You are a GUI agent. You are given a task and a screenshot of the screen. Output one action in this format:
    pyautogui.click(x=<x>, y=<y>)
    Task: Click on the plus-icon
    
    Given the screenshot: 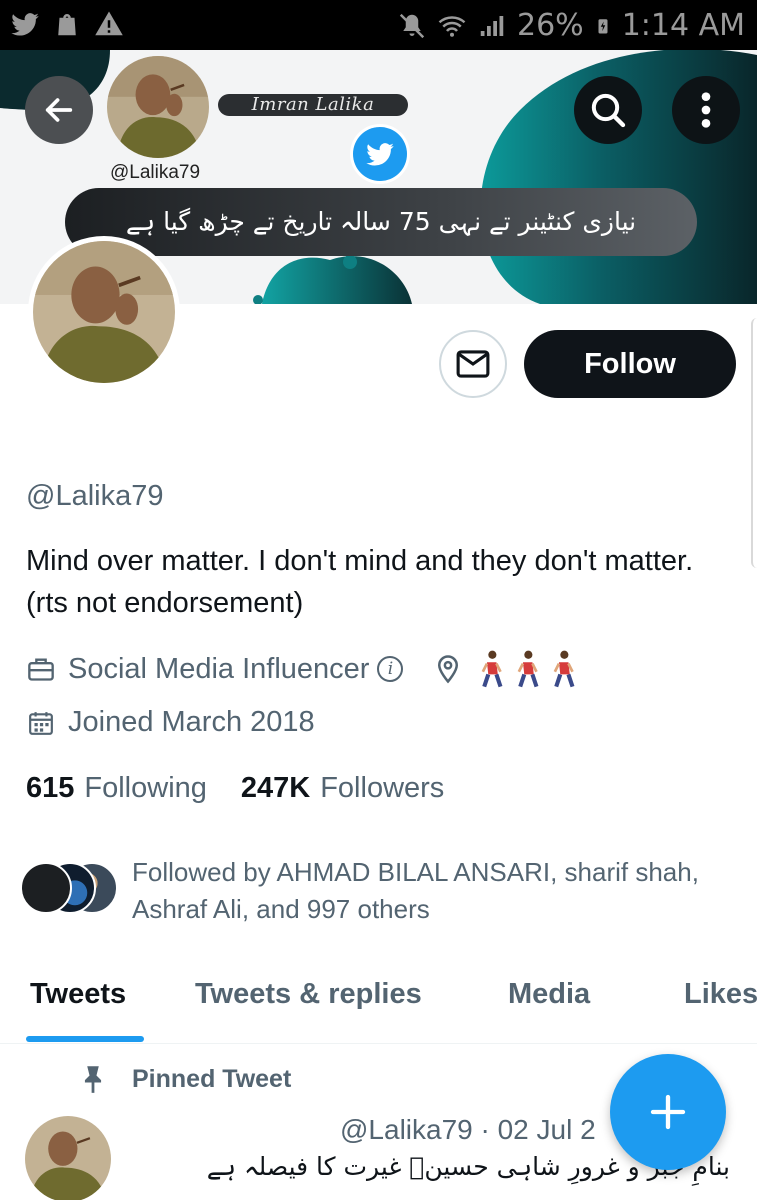 What is the action you would take?
    pyautogui.click(x=668, y=1112)
    